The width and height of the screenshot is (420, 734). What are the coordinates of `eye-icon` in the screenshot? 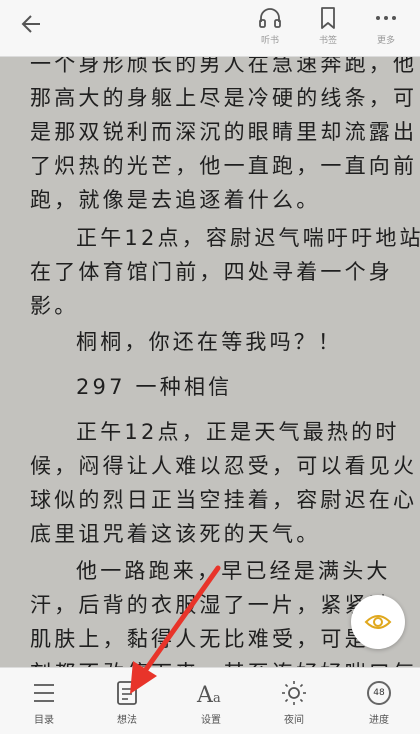 It's located at (378, 622).